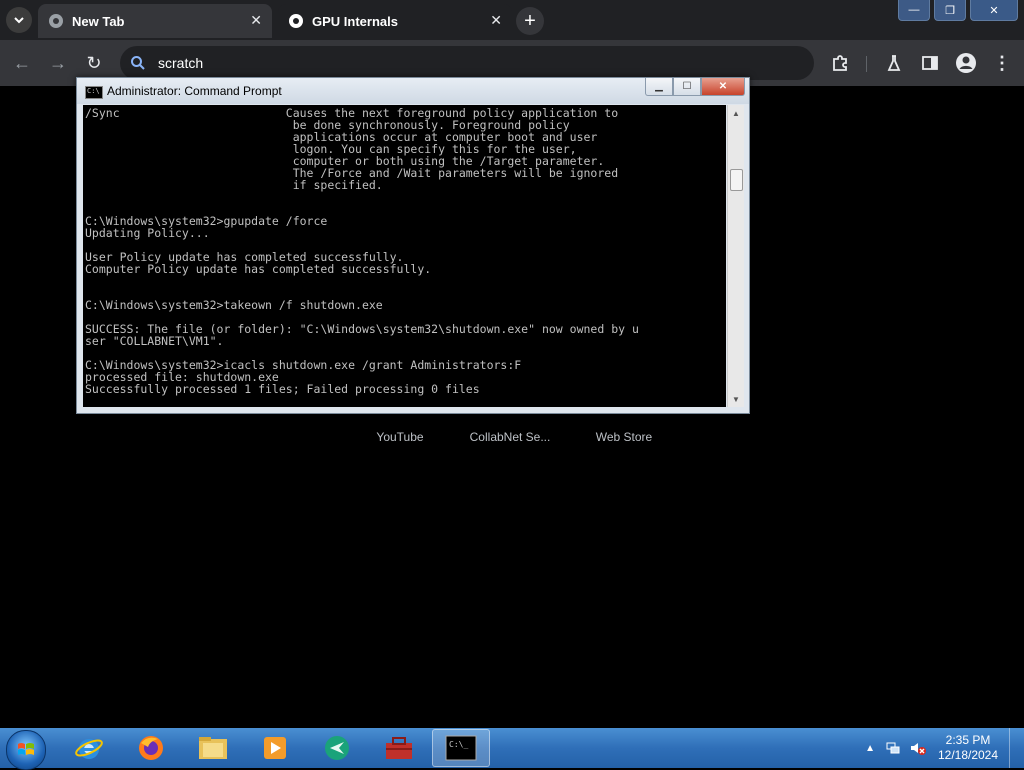 This screenshot has height=770, width=1024. I want to click on puzzle-icon, so click(840, 63).